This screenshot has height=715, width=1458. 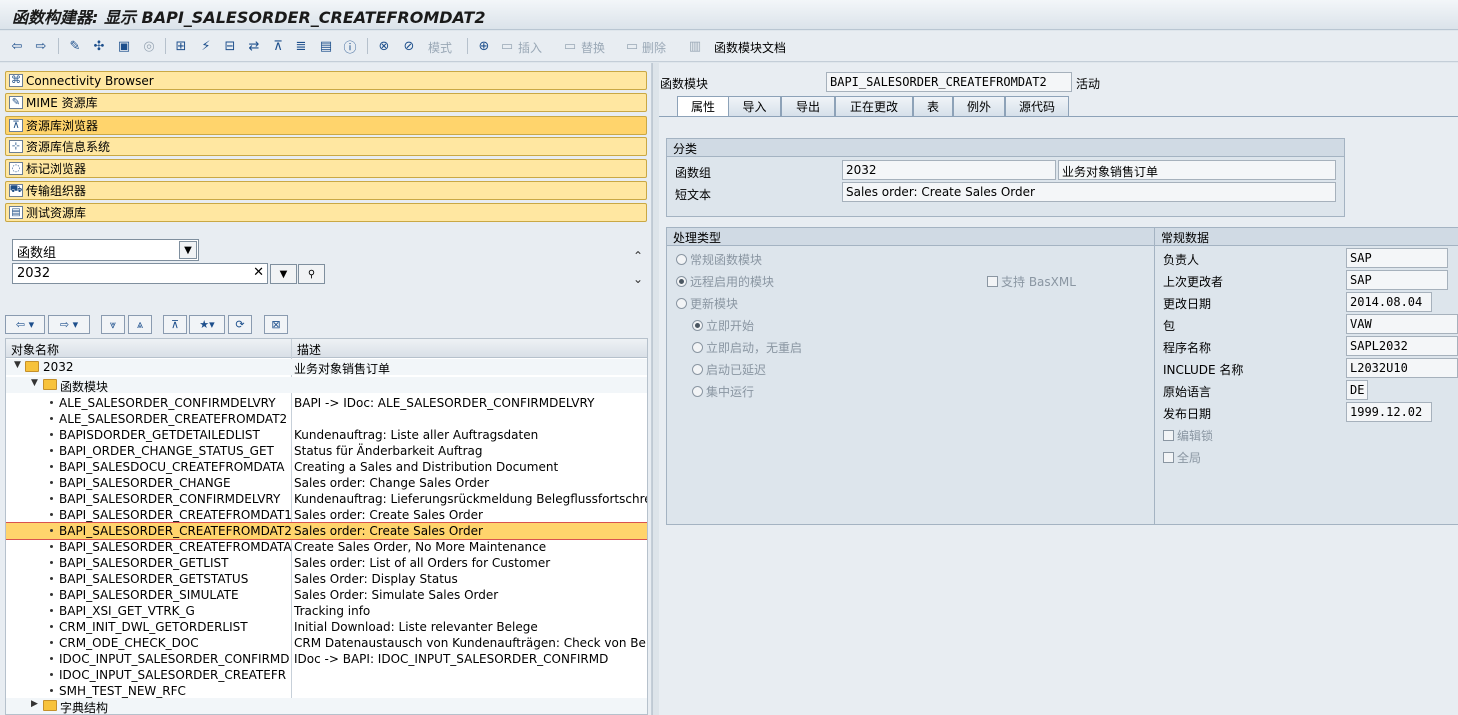 What do you see at coordinates (326, 46) in the screenshot?
I see `display-object-list-icon: ▤` at bounding box center [326, 46].